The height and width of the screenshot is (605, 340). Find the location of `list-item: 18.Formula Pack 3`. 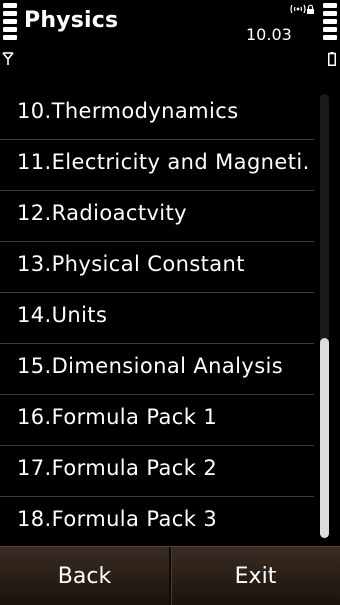

list-item: 18.Formula Pack 3 is located at coordinates (158, 521).